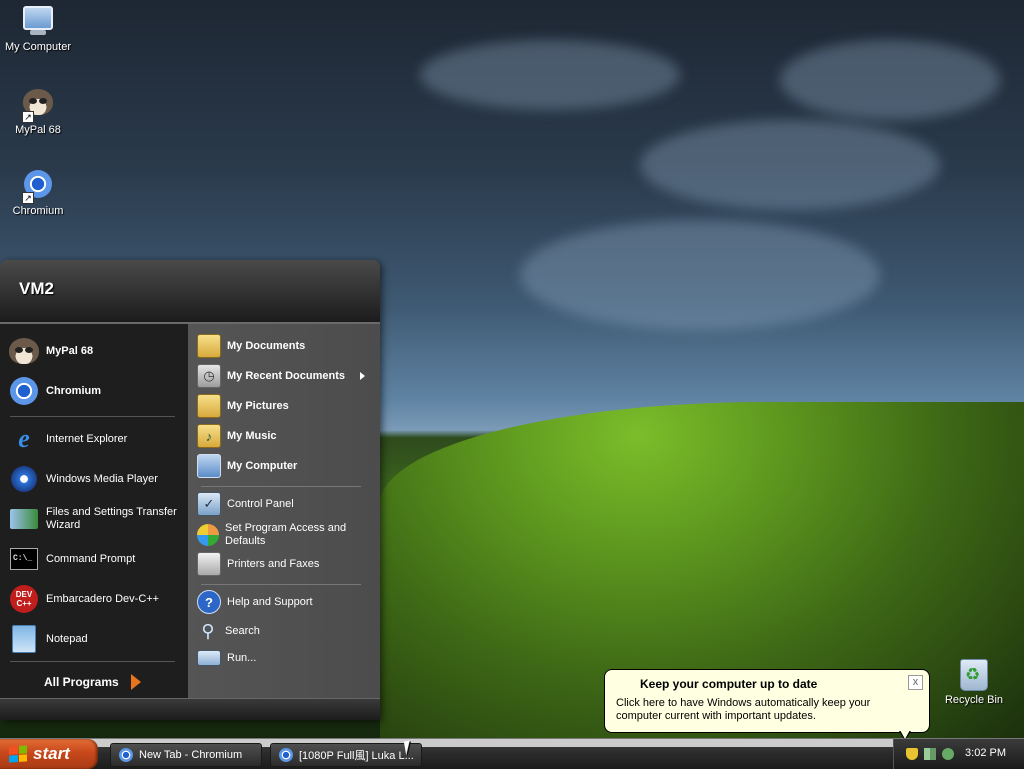 This screenshot has height=769, width=1024. Describe the element at coordinates (209, 436) in the screenshot. I see `folder-music-icon: ♪` at that location.